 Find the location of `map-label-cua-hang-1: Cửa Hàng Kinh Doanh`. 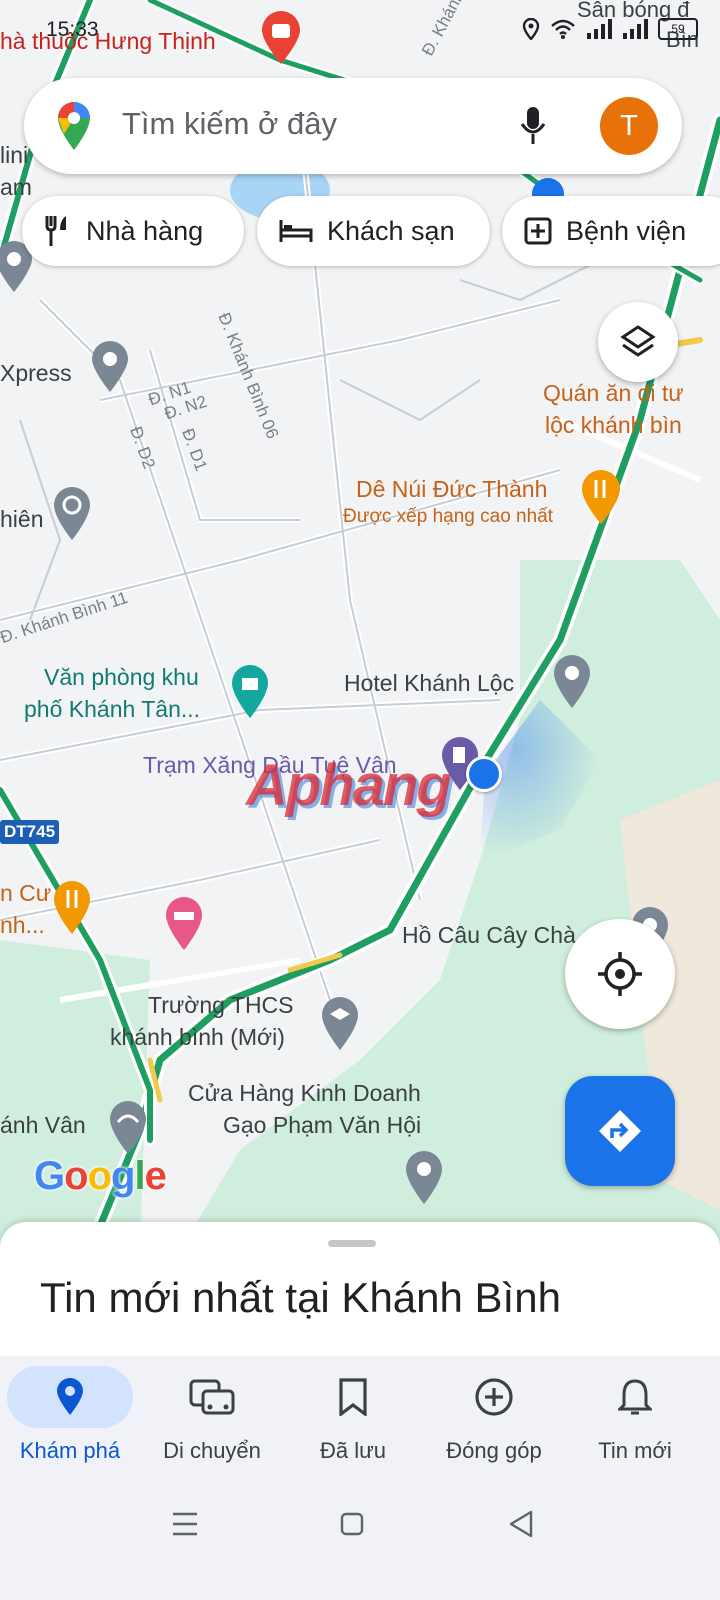

map-label-cua-hang-1: Cửa Hàng Kinh Doanh is located at coordinates (304, 1093).